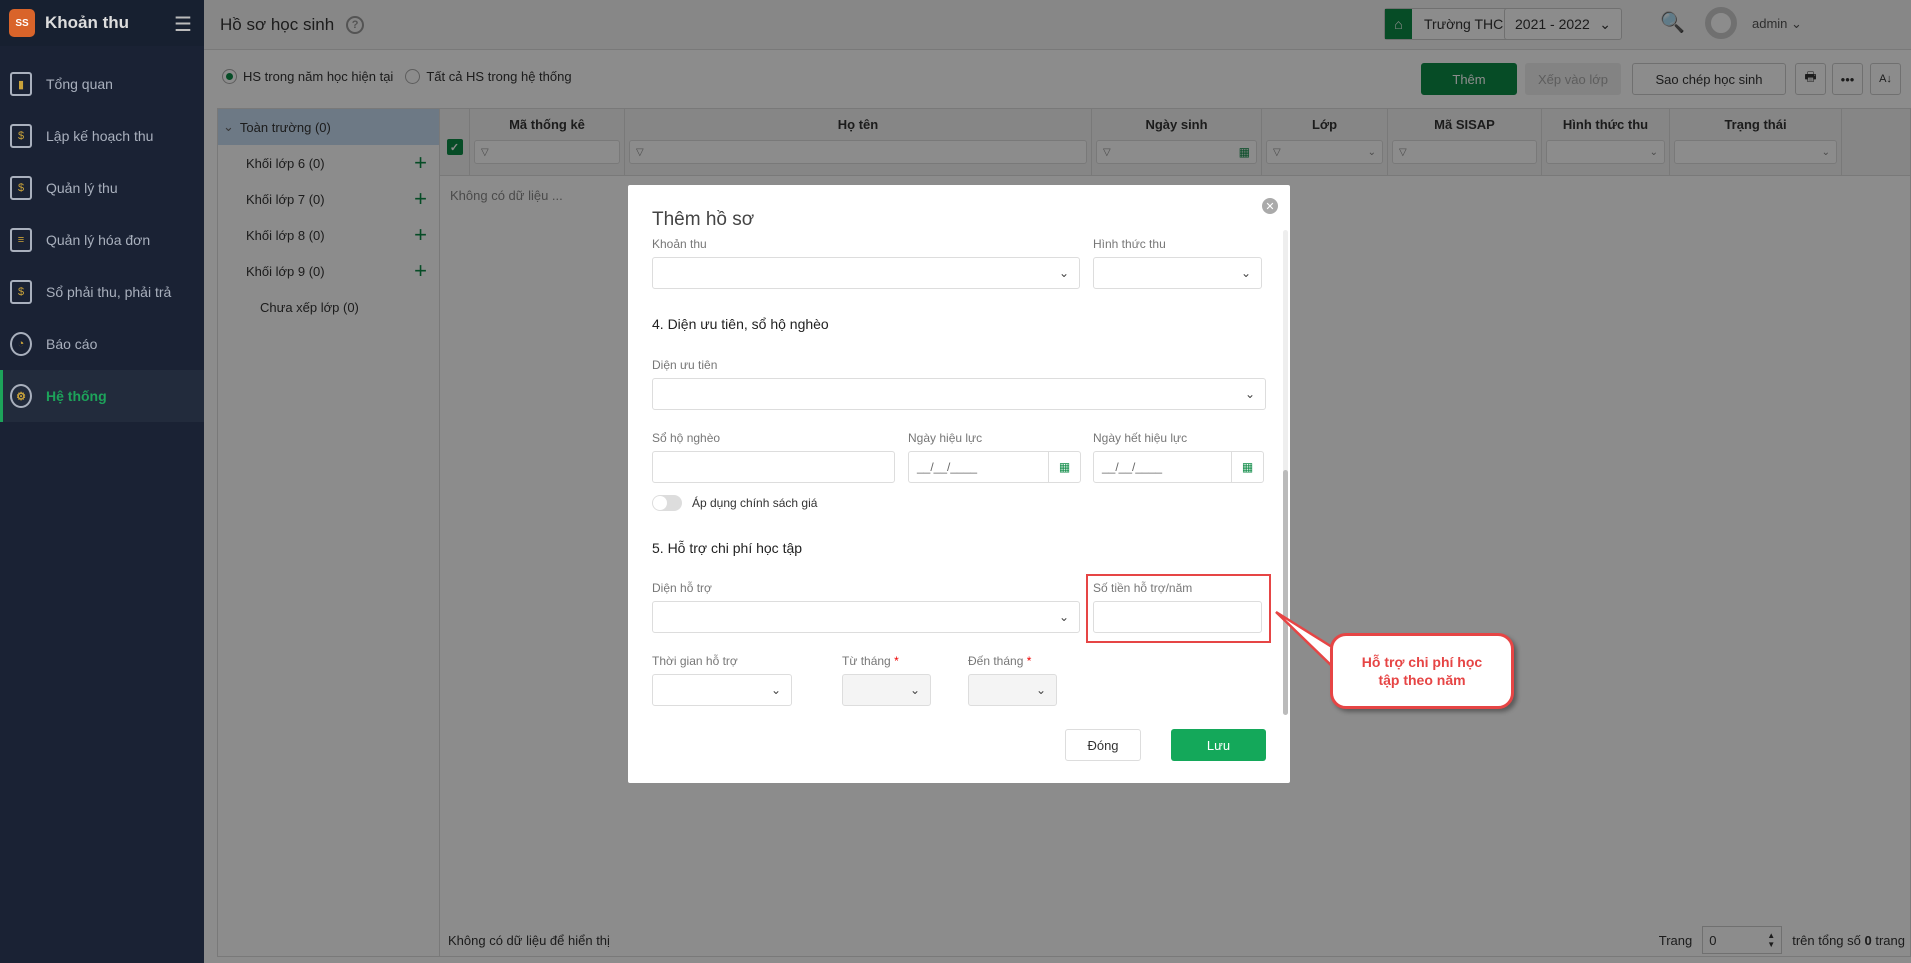 The image size is (1911, 963). I want to click on annotation-callout: Hỗ trợ chi phí học tập theo năm, so click(1422, 671).